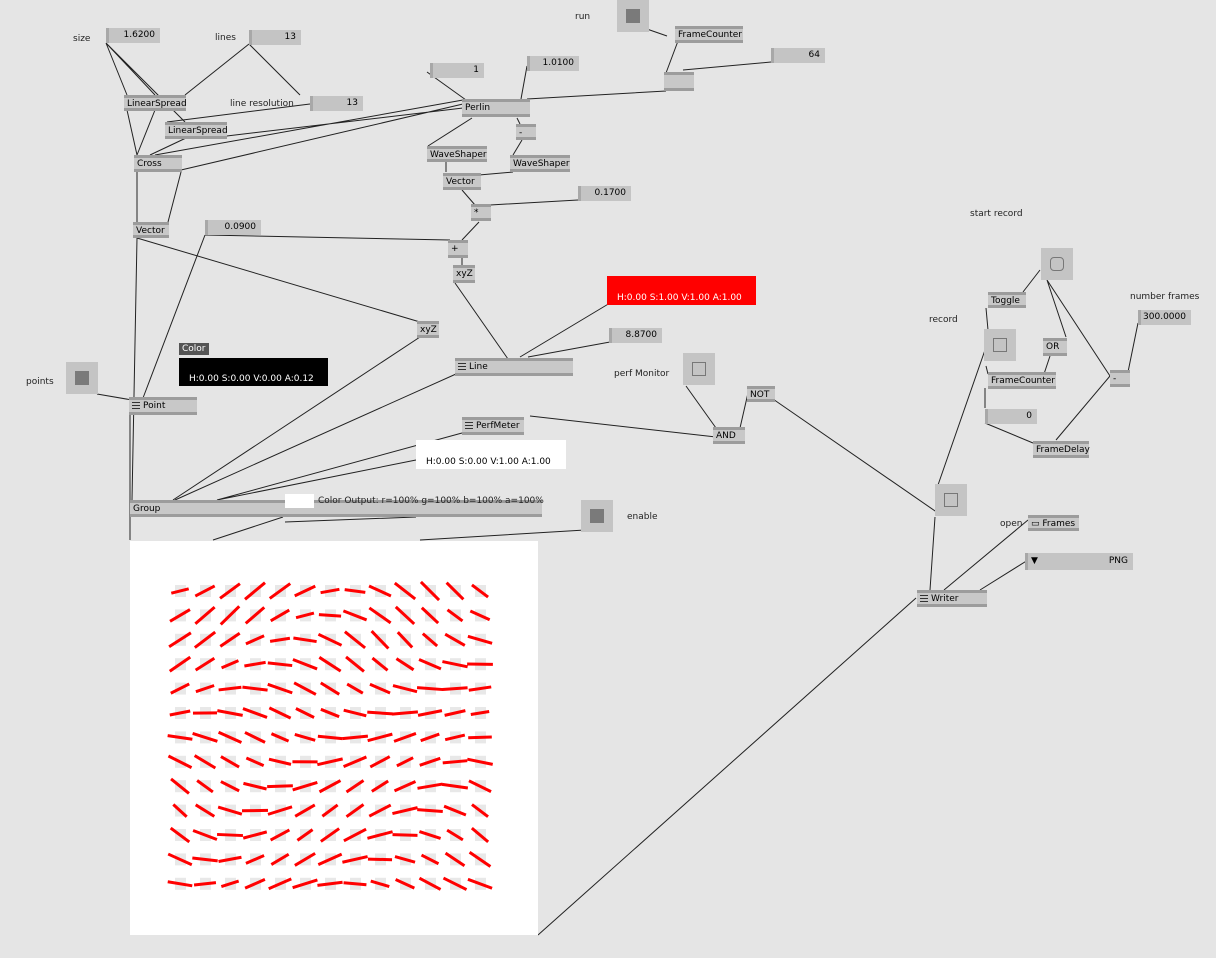  I want to click on start-record-label: start record, so click(996, 214).